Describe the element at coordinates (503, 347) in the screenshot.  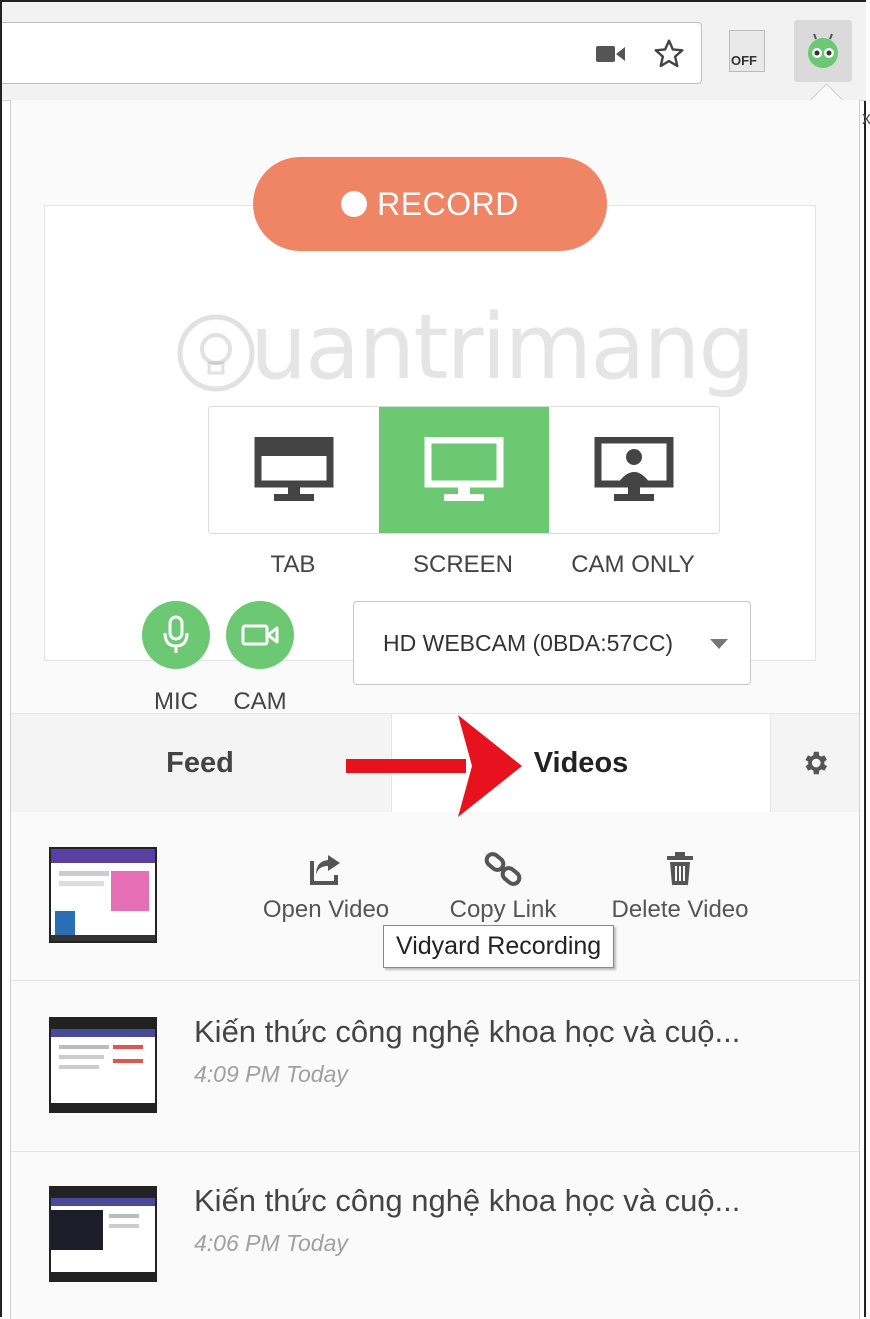
I see `watermark-text: uantrimang` at that location.